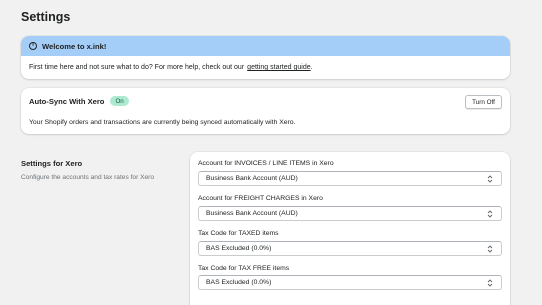  Describe the element at coordinates (483, 102) in the screenshot. I see `turn-off-button: Turn Off` at that location.